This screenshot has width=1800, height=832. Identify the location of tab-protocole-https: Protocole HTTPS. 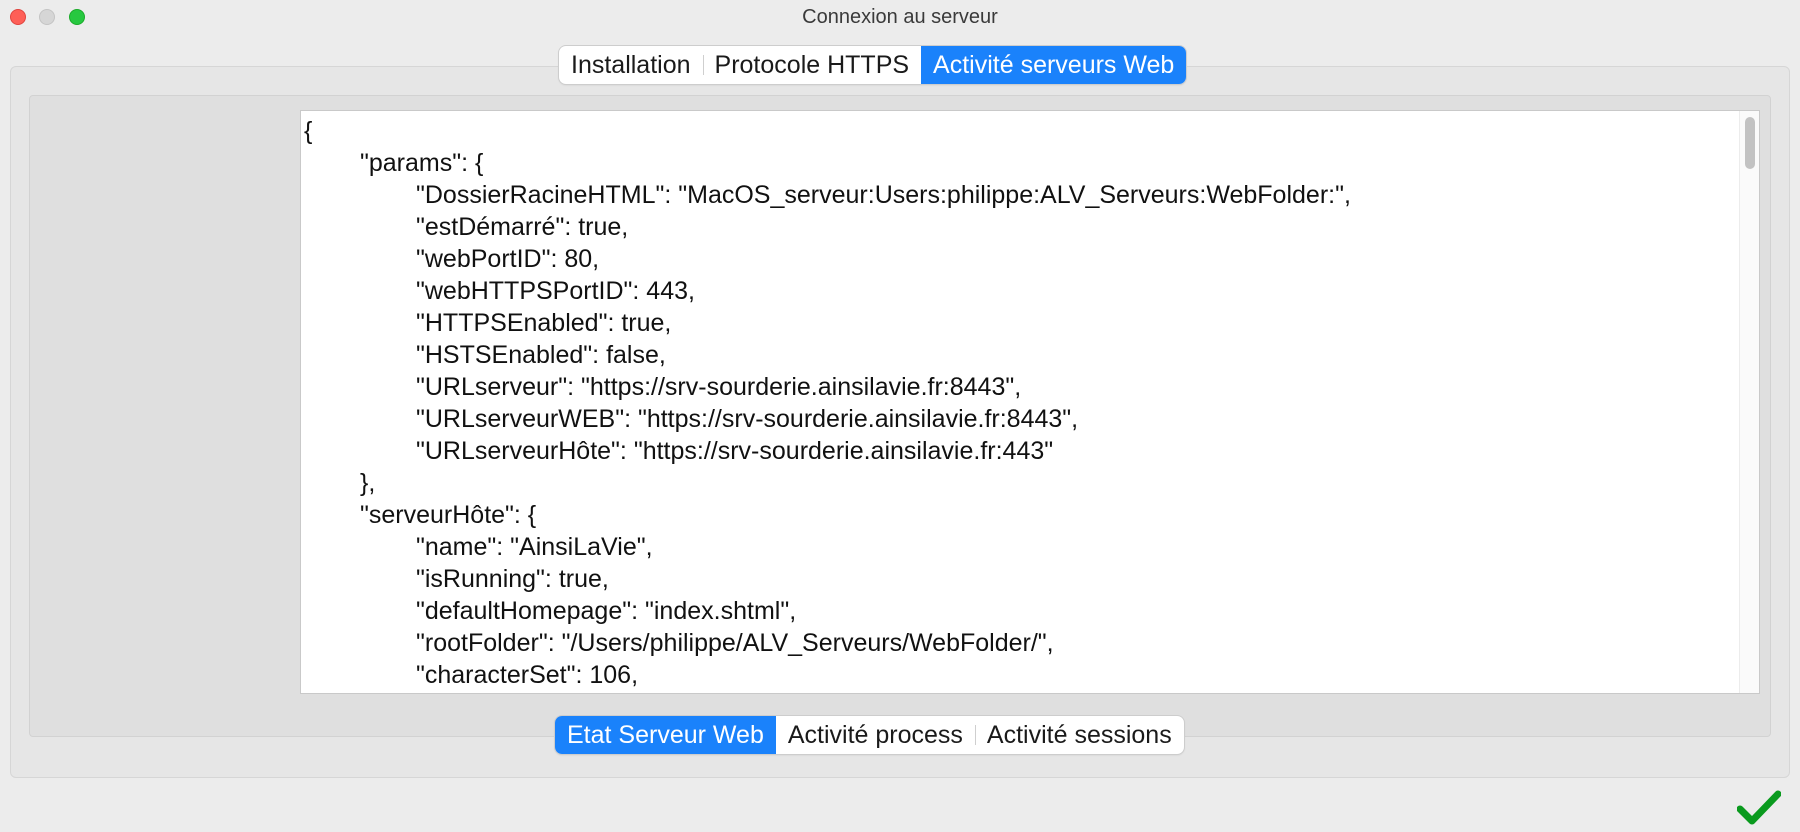
(812, 65).